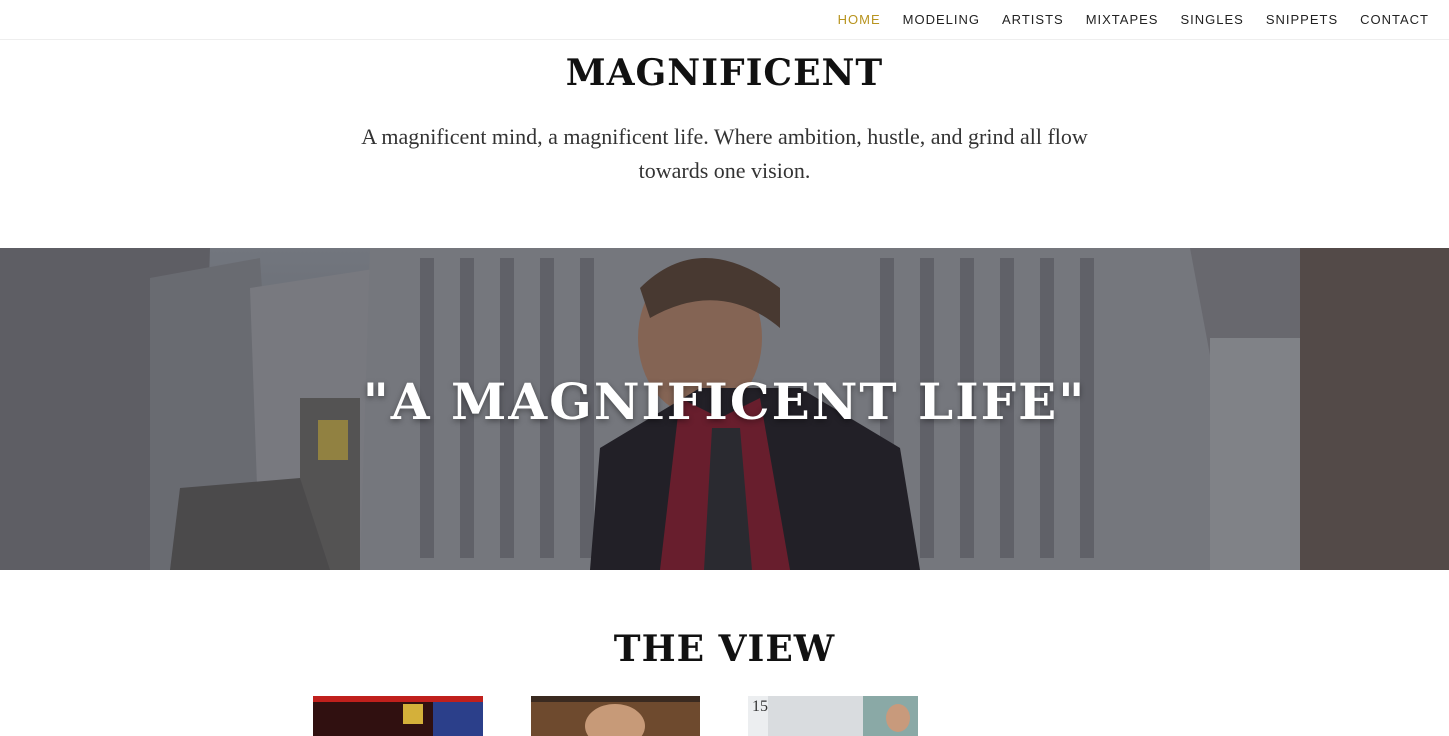 This screenshot has width=1449, height=736. I want to click on page-title: MAGNIFICENT, so click(724, 73).